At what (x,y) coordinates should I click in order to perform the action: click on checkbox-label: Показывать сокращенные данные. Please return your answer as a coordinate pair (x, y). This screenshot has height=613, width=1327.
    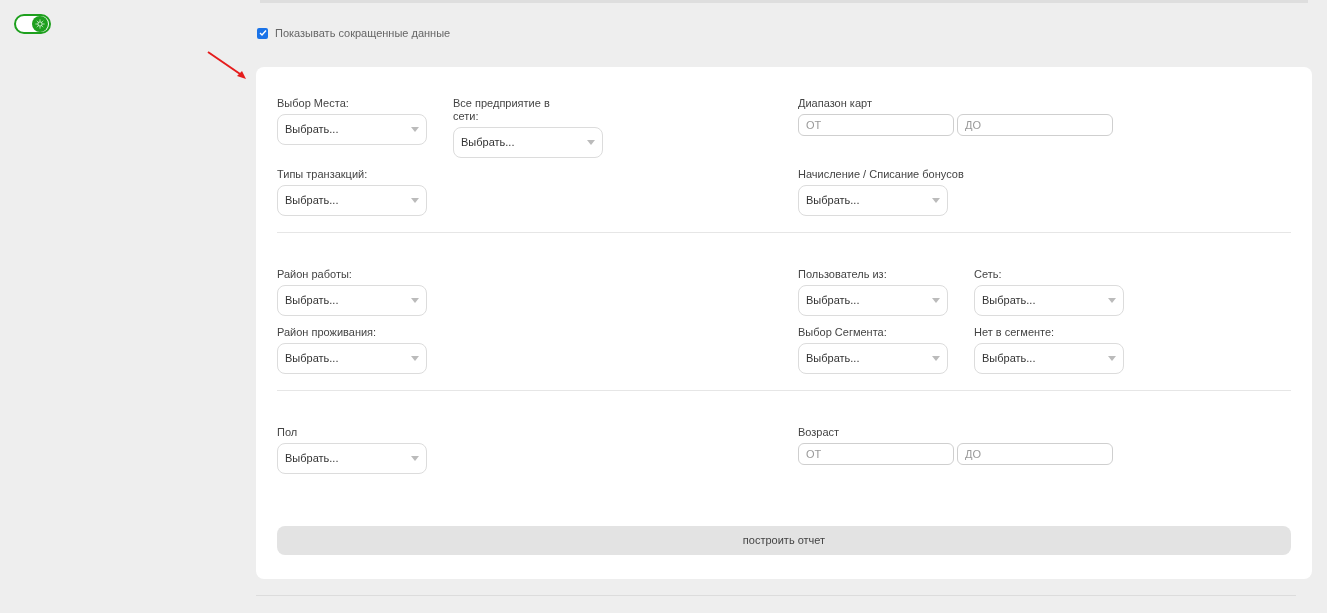
    Looking at the image, I should click on (363, 33).